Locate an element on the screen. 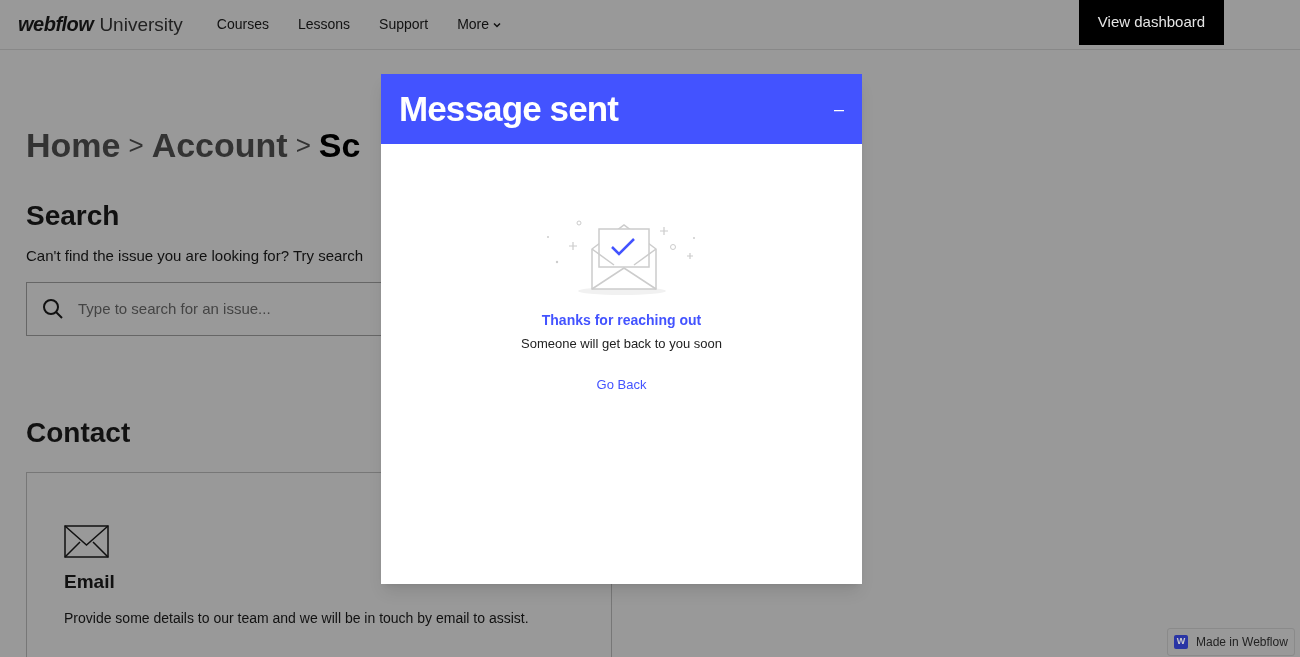 The width and height of the screenshot is (1300, 657). section-heading: Search is located at coordinates (73, 216).